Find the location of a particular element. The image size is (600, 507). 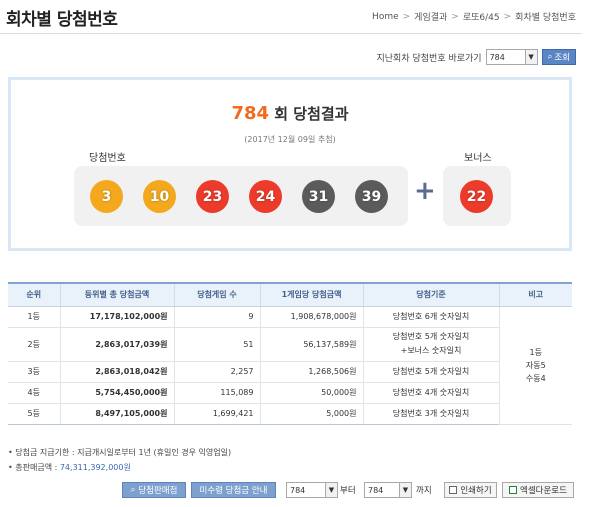

criteria-cell: 당첨번호 3개 숫자일치 is located at coordinates (430, 414).